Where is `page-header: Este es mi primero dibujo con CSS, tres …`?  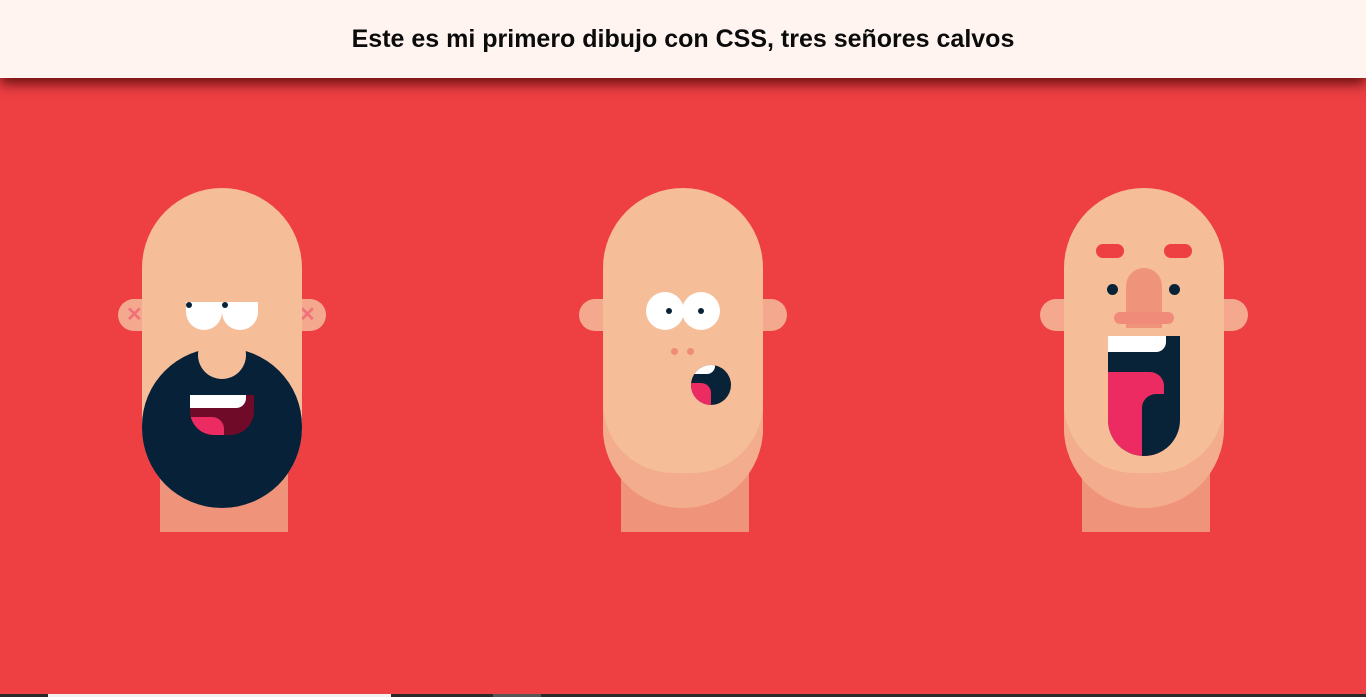
page-header: Este es mi primero dibujo con CSS, tres … is located at coordinates (683, 39).